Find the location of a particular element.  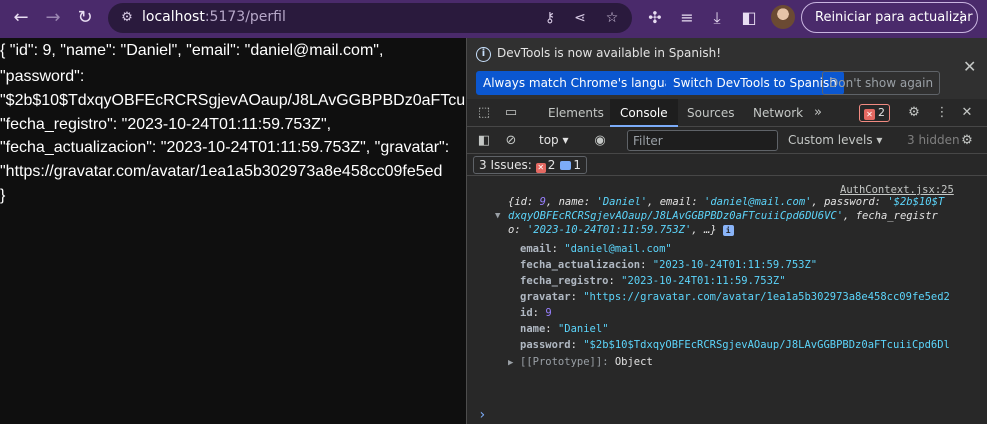

property-key: name is located at coordinates (533, 329).